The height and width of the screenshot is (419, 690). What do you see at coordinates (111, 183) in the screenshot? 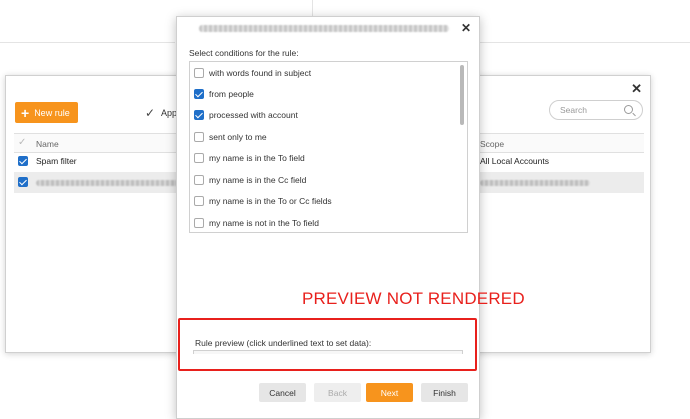
I see `redacted-rule-name` at bounding box center [111, 183].